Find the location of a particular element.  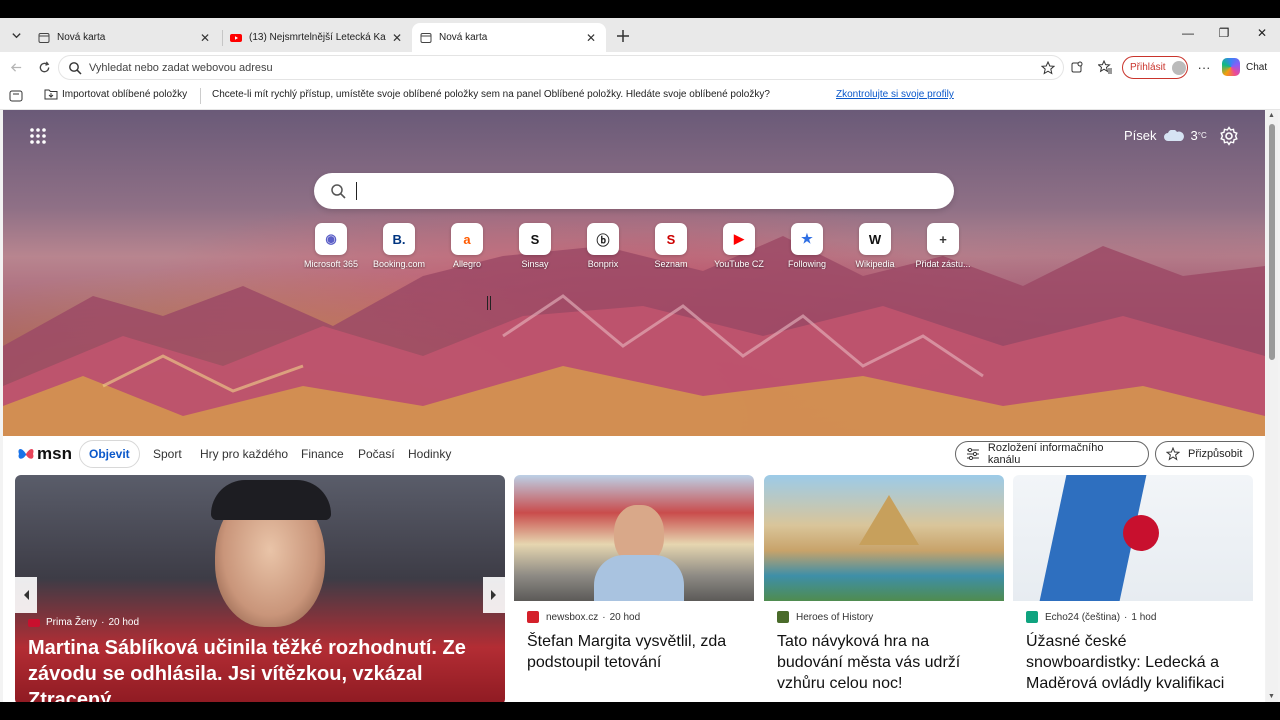

quick-link-label: Microsoft 365 is located at coordinates (331, 264).